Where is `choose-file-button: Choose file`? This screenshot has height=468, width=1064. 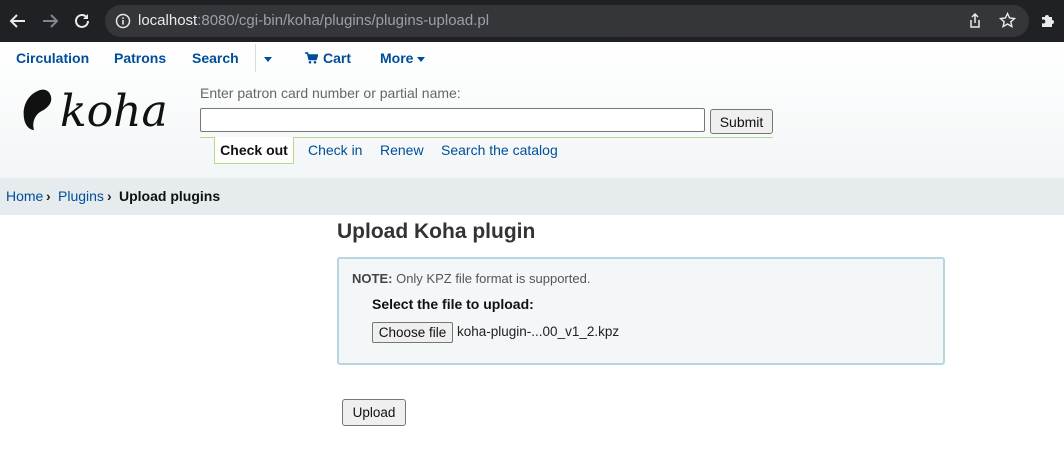 choose-file-button: Choose file is located at coordinates (412, 332).